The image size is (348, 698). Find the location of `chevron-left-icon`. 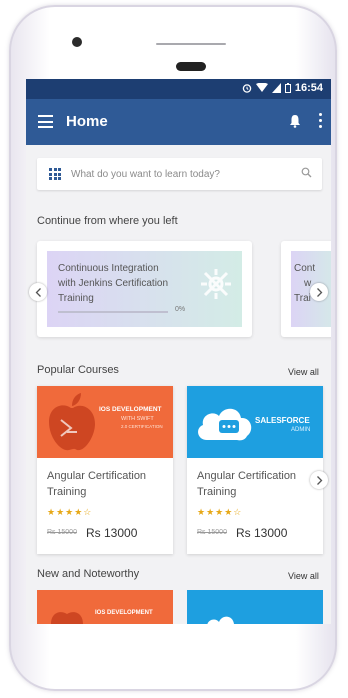

chevron-left-icon is located at coordinates (38, 292).